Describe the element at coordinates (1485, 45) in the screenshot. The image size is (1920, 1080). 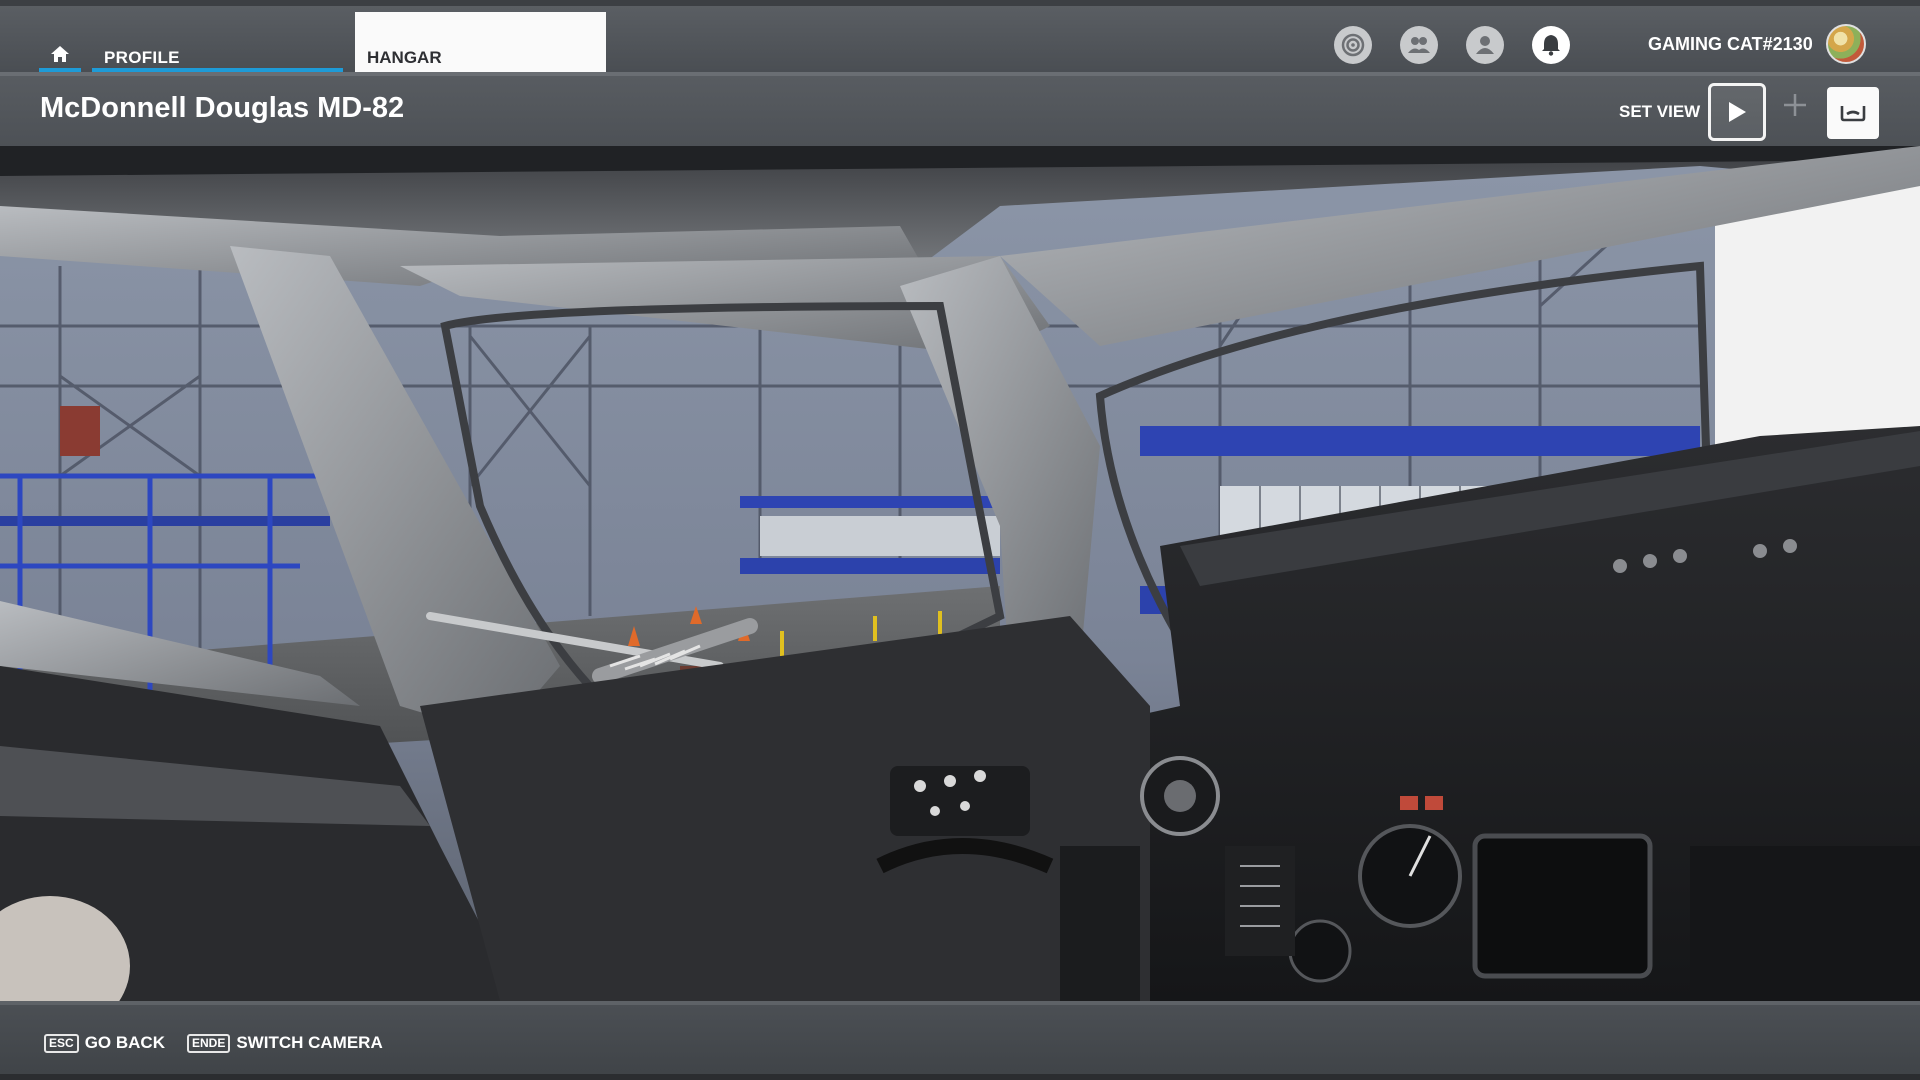
I see `profile-icon` at that location.